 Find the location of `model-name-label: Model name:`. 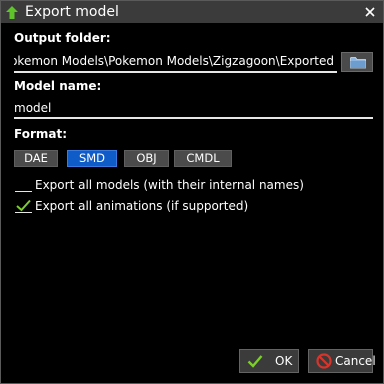

model-name-label: Model name: is located at coordinates (58, 86).